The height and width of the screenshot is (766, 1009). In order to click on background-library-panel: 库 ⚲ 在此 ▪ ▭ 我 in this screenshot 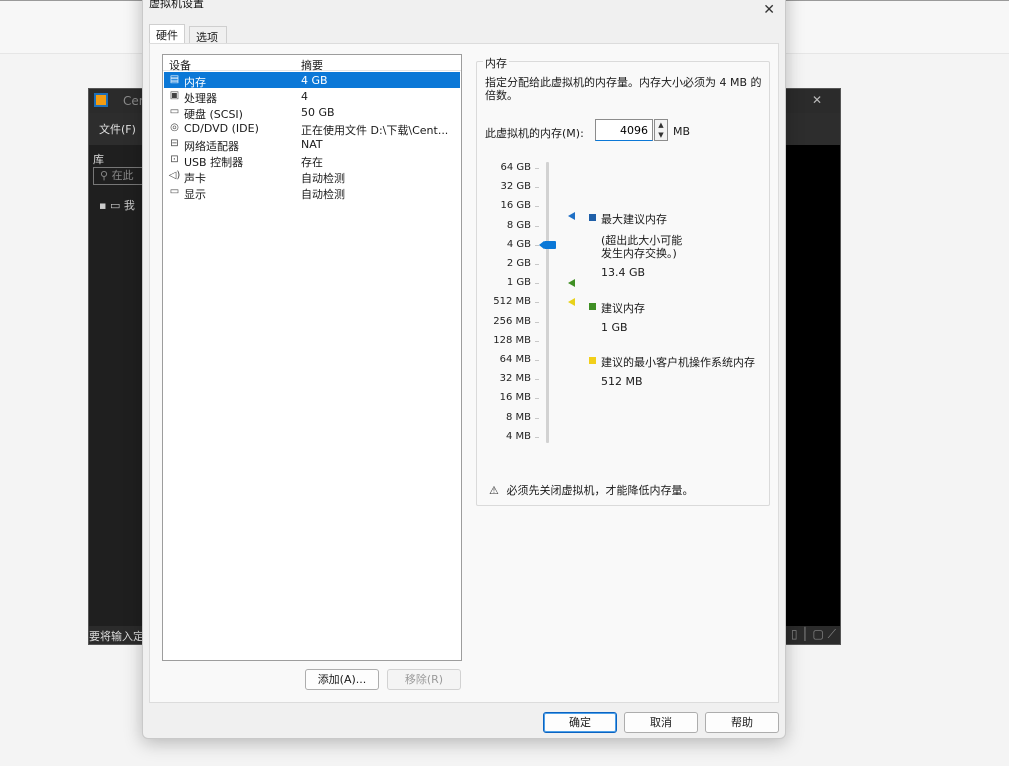, I will do `click(119, 387)`.